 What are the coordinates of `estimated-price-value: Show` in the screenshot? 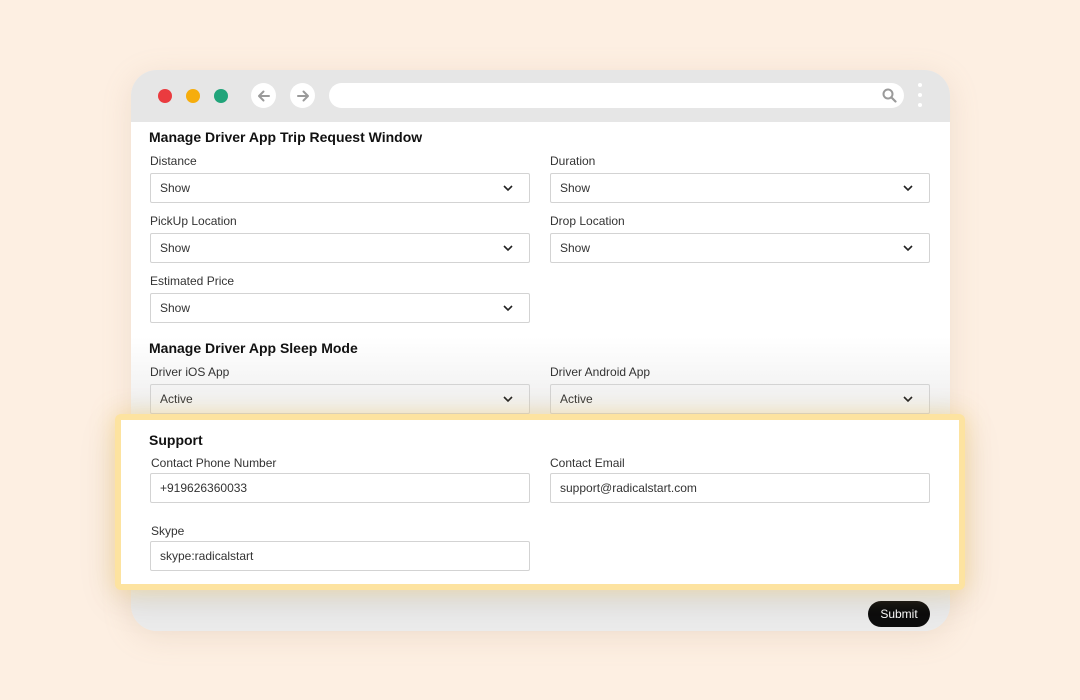 It's located at (175, 308).